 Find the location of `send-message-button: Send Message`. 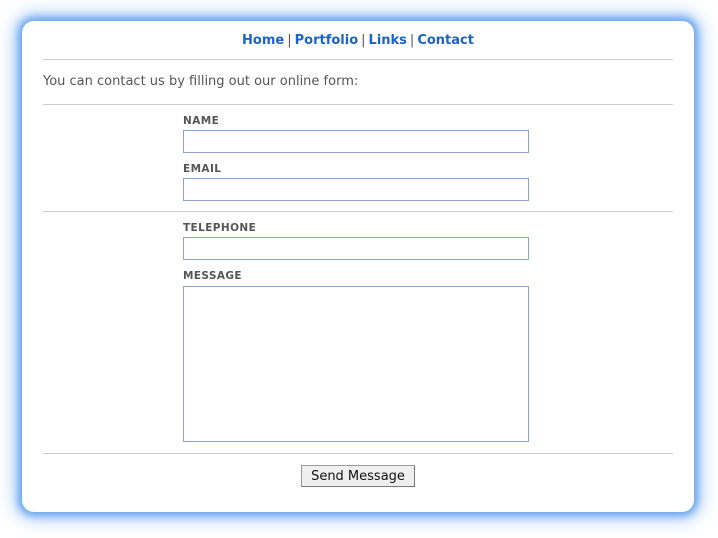

send-message-button: Send Message is located at coordinates (358, 476).